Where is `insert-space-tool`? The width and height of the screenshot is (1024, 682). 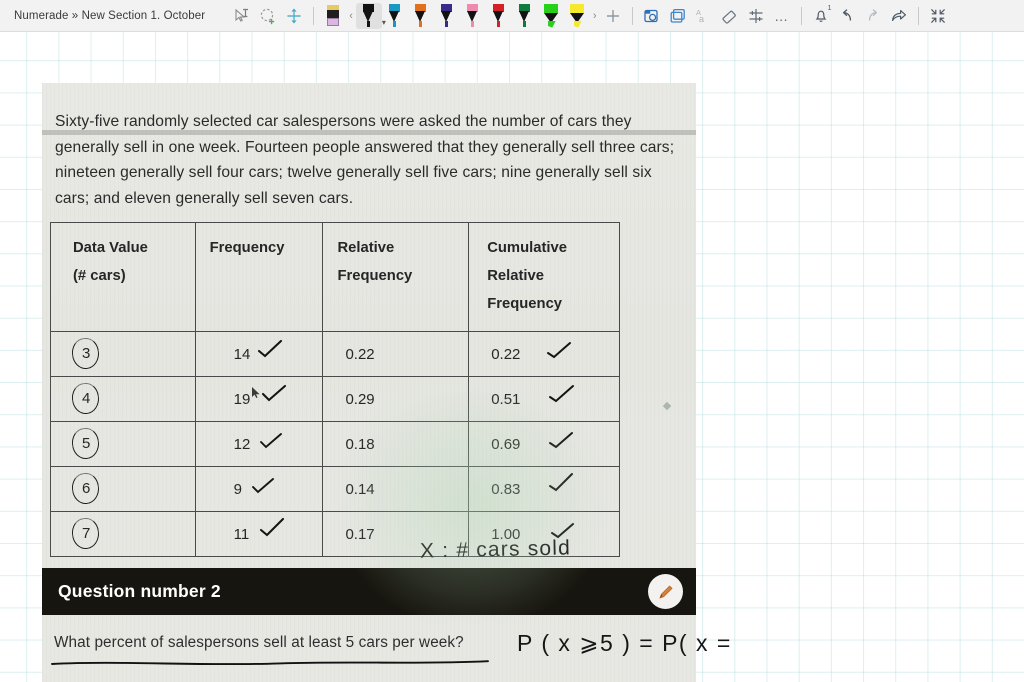 insert-space-tool is located at coordinates (294, 16).